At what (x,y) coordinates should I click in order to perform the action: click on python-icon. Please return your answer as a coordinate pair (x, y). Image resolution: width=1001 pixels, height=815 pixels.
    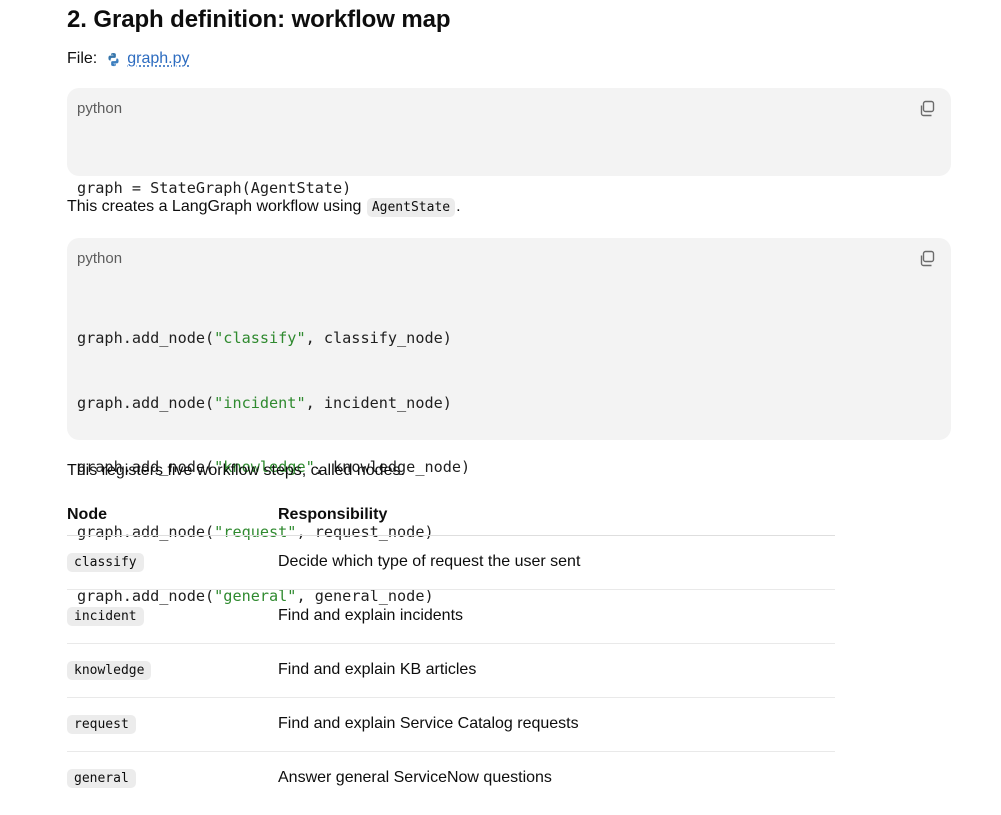
    Looking at the image, I should click on (113, 59).